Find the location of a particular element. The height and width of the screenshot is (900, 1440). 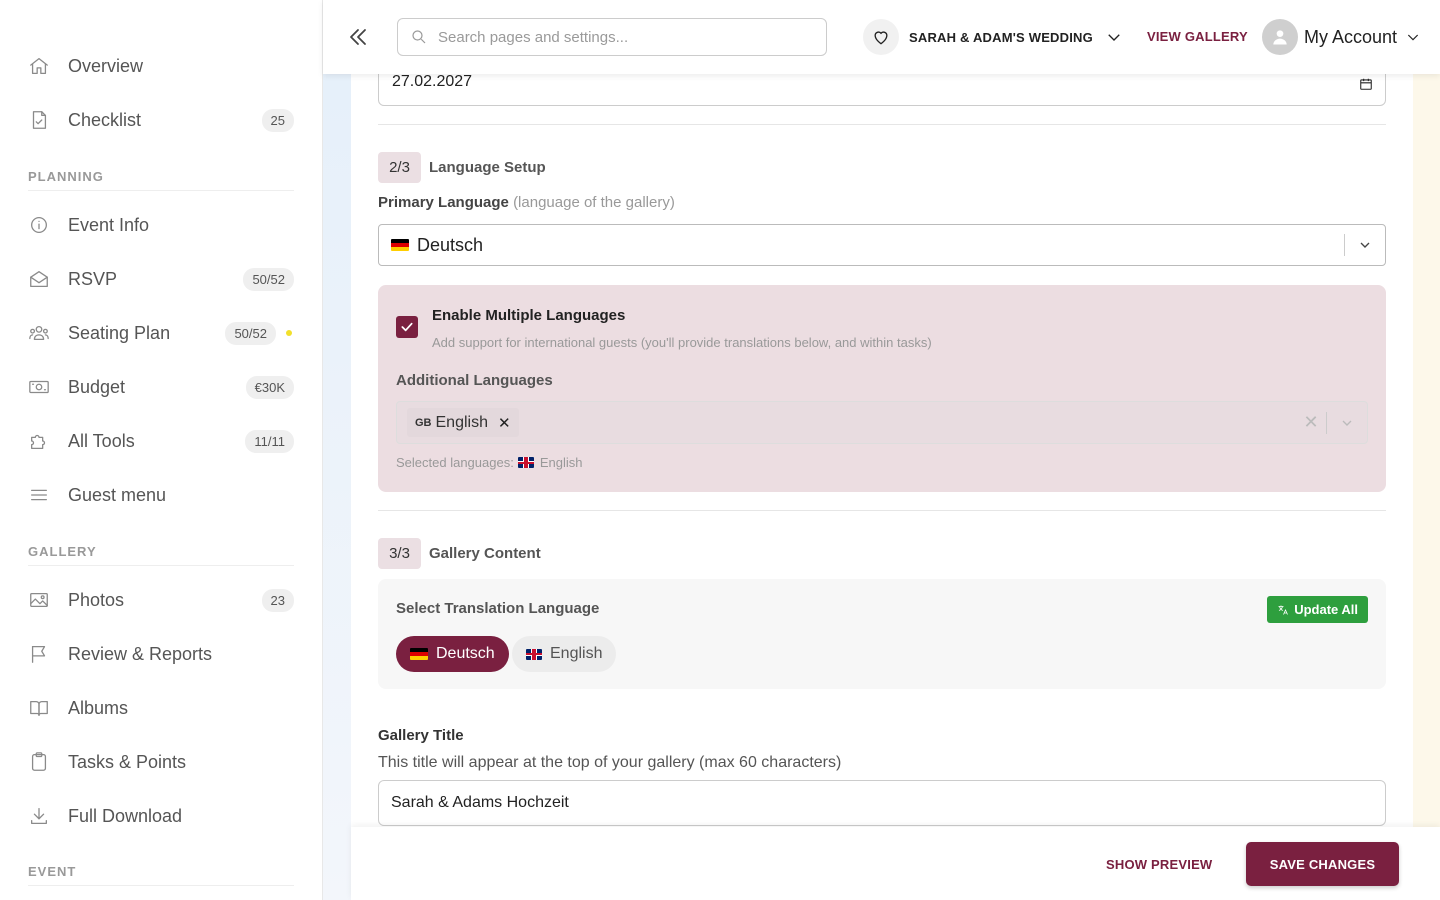

wedding-name: SARAH & ADAM'S WEDDING is located at coordinates (1001, 37).